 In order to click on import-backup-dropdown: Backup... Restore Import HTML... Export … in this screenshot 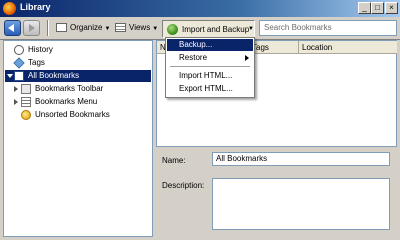, I will do `click(210, 67)`.